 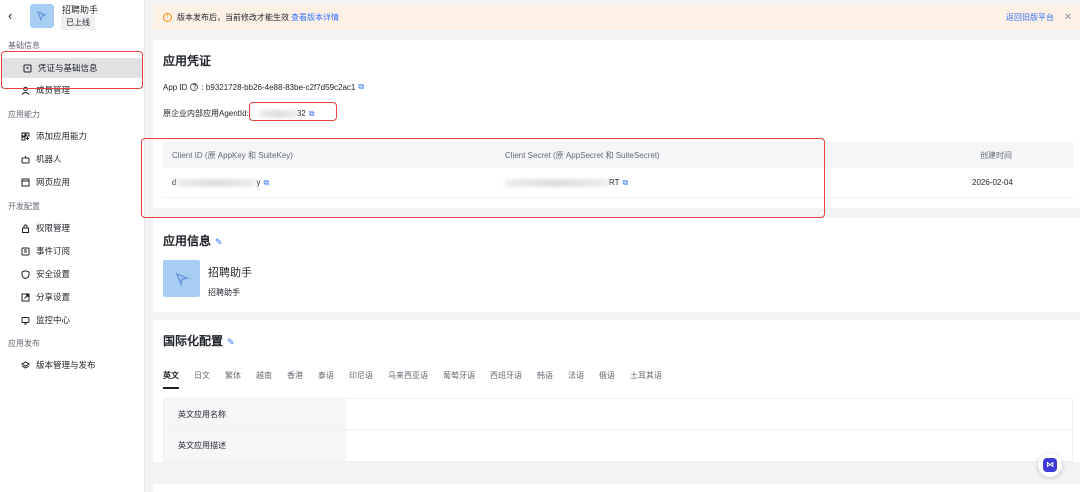 What do you see at coordinates (258, 182) in the screenshot?
I see `client-id-end: y` at bounding box center [258, 182].